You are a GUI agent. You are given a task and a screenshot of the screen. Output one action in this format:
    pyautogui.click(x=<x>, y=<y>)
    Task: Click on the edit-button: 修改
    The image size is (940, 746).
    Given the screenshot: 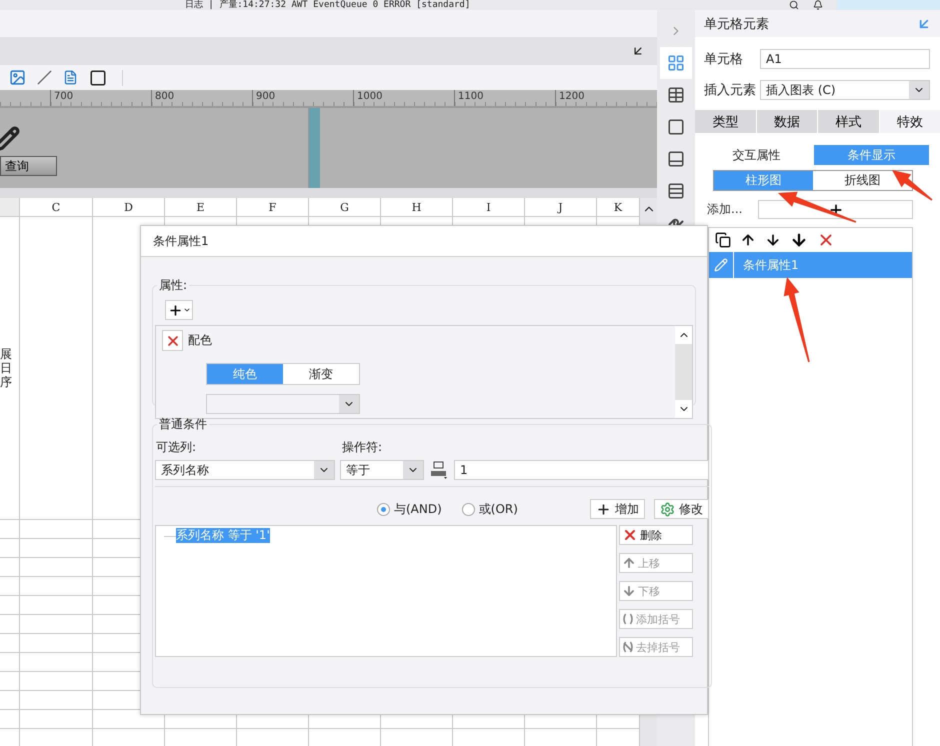 What is the action you would take?
    pyautogui.click(x=681, y=509)
    